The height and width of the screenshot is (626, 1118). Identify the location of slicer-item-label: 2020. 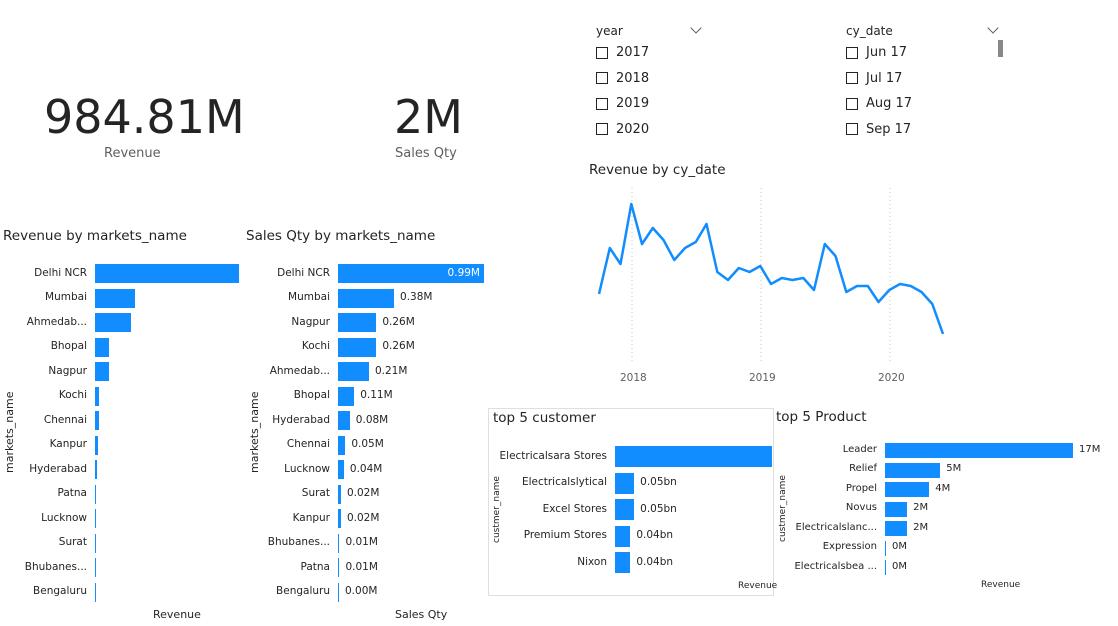
(633, 129).